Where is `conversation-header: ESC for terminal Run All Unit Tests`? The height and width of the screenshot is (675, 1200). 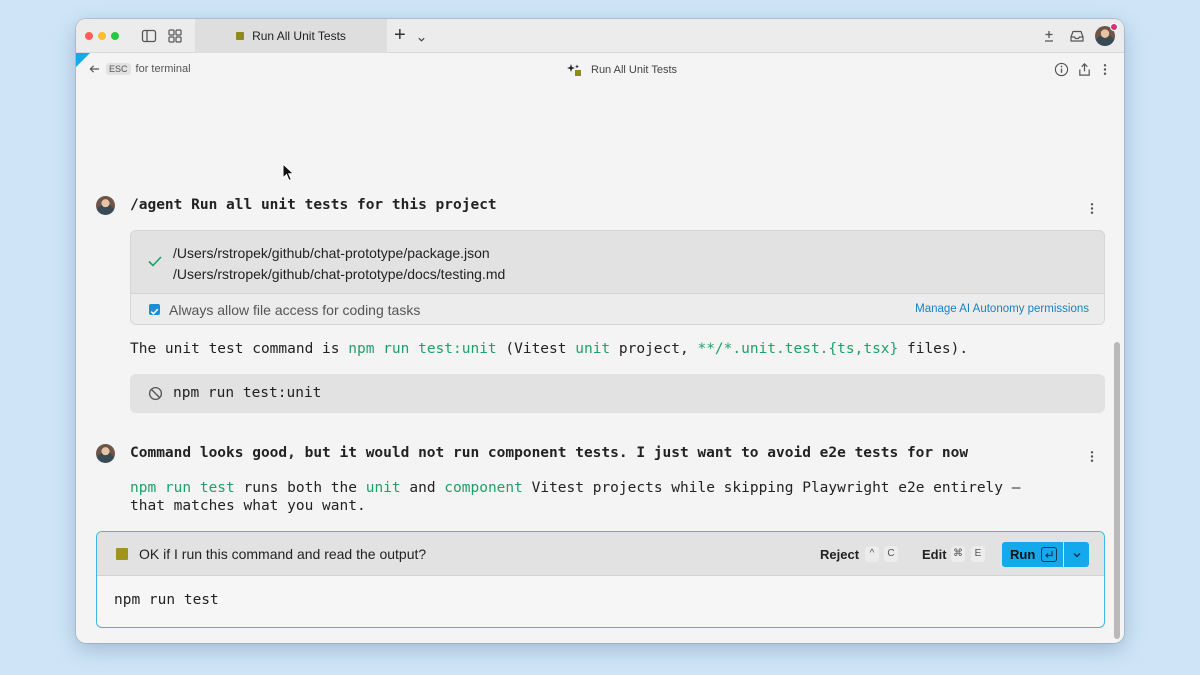
conversation-header: ESC for terminal Run All Unit Tests is located at coordinates (600, 70).